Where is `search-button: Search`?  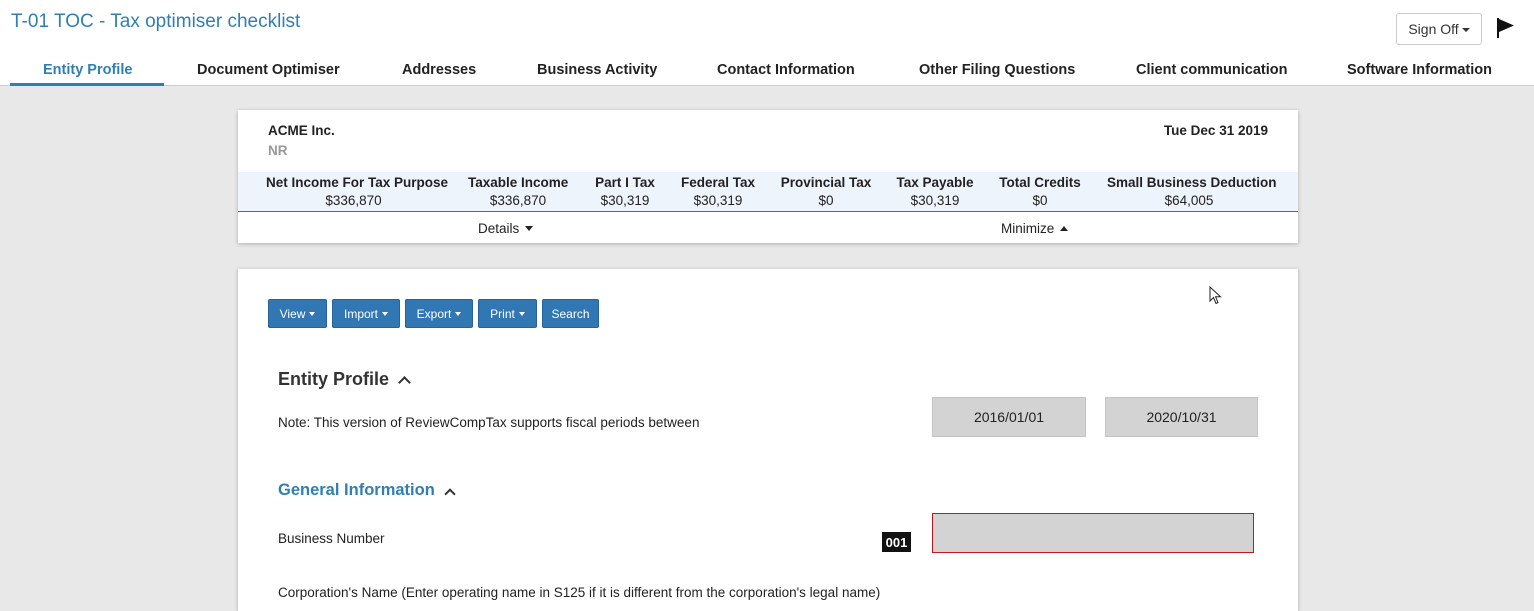
search-button: Search is located at coordinates (570, 313).